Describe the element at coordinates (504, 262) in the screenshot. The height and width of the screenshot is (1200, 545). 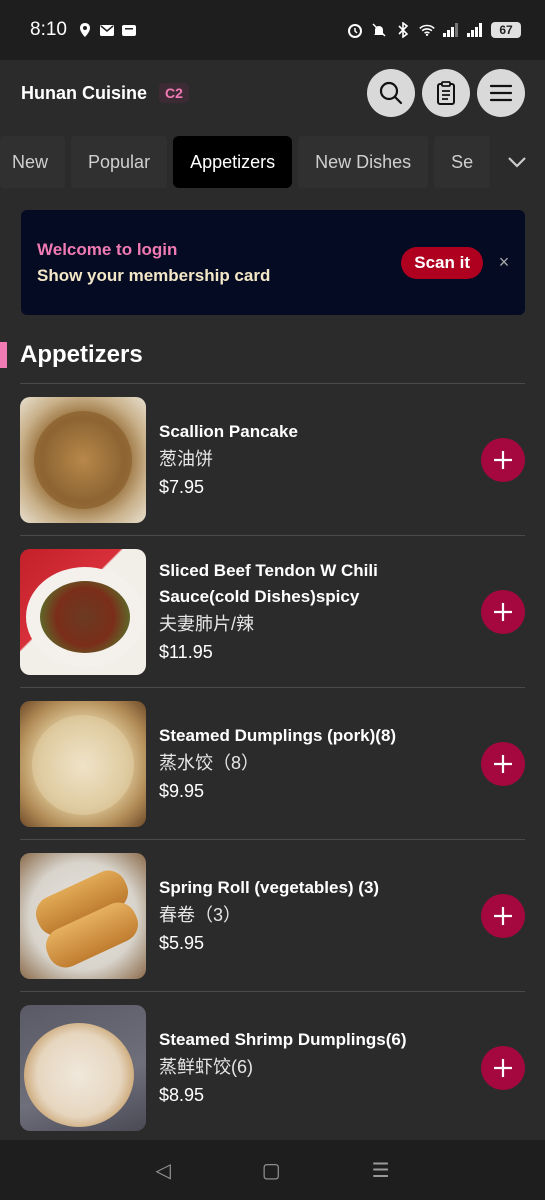
I see `close-icon: ×` at that location.